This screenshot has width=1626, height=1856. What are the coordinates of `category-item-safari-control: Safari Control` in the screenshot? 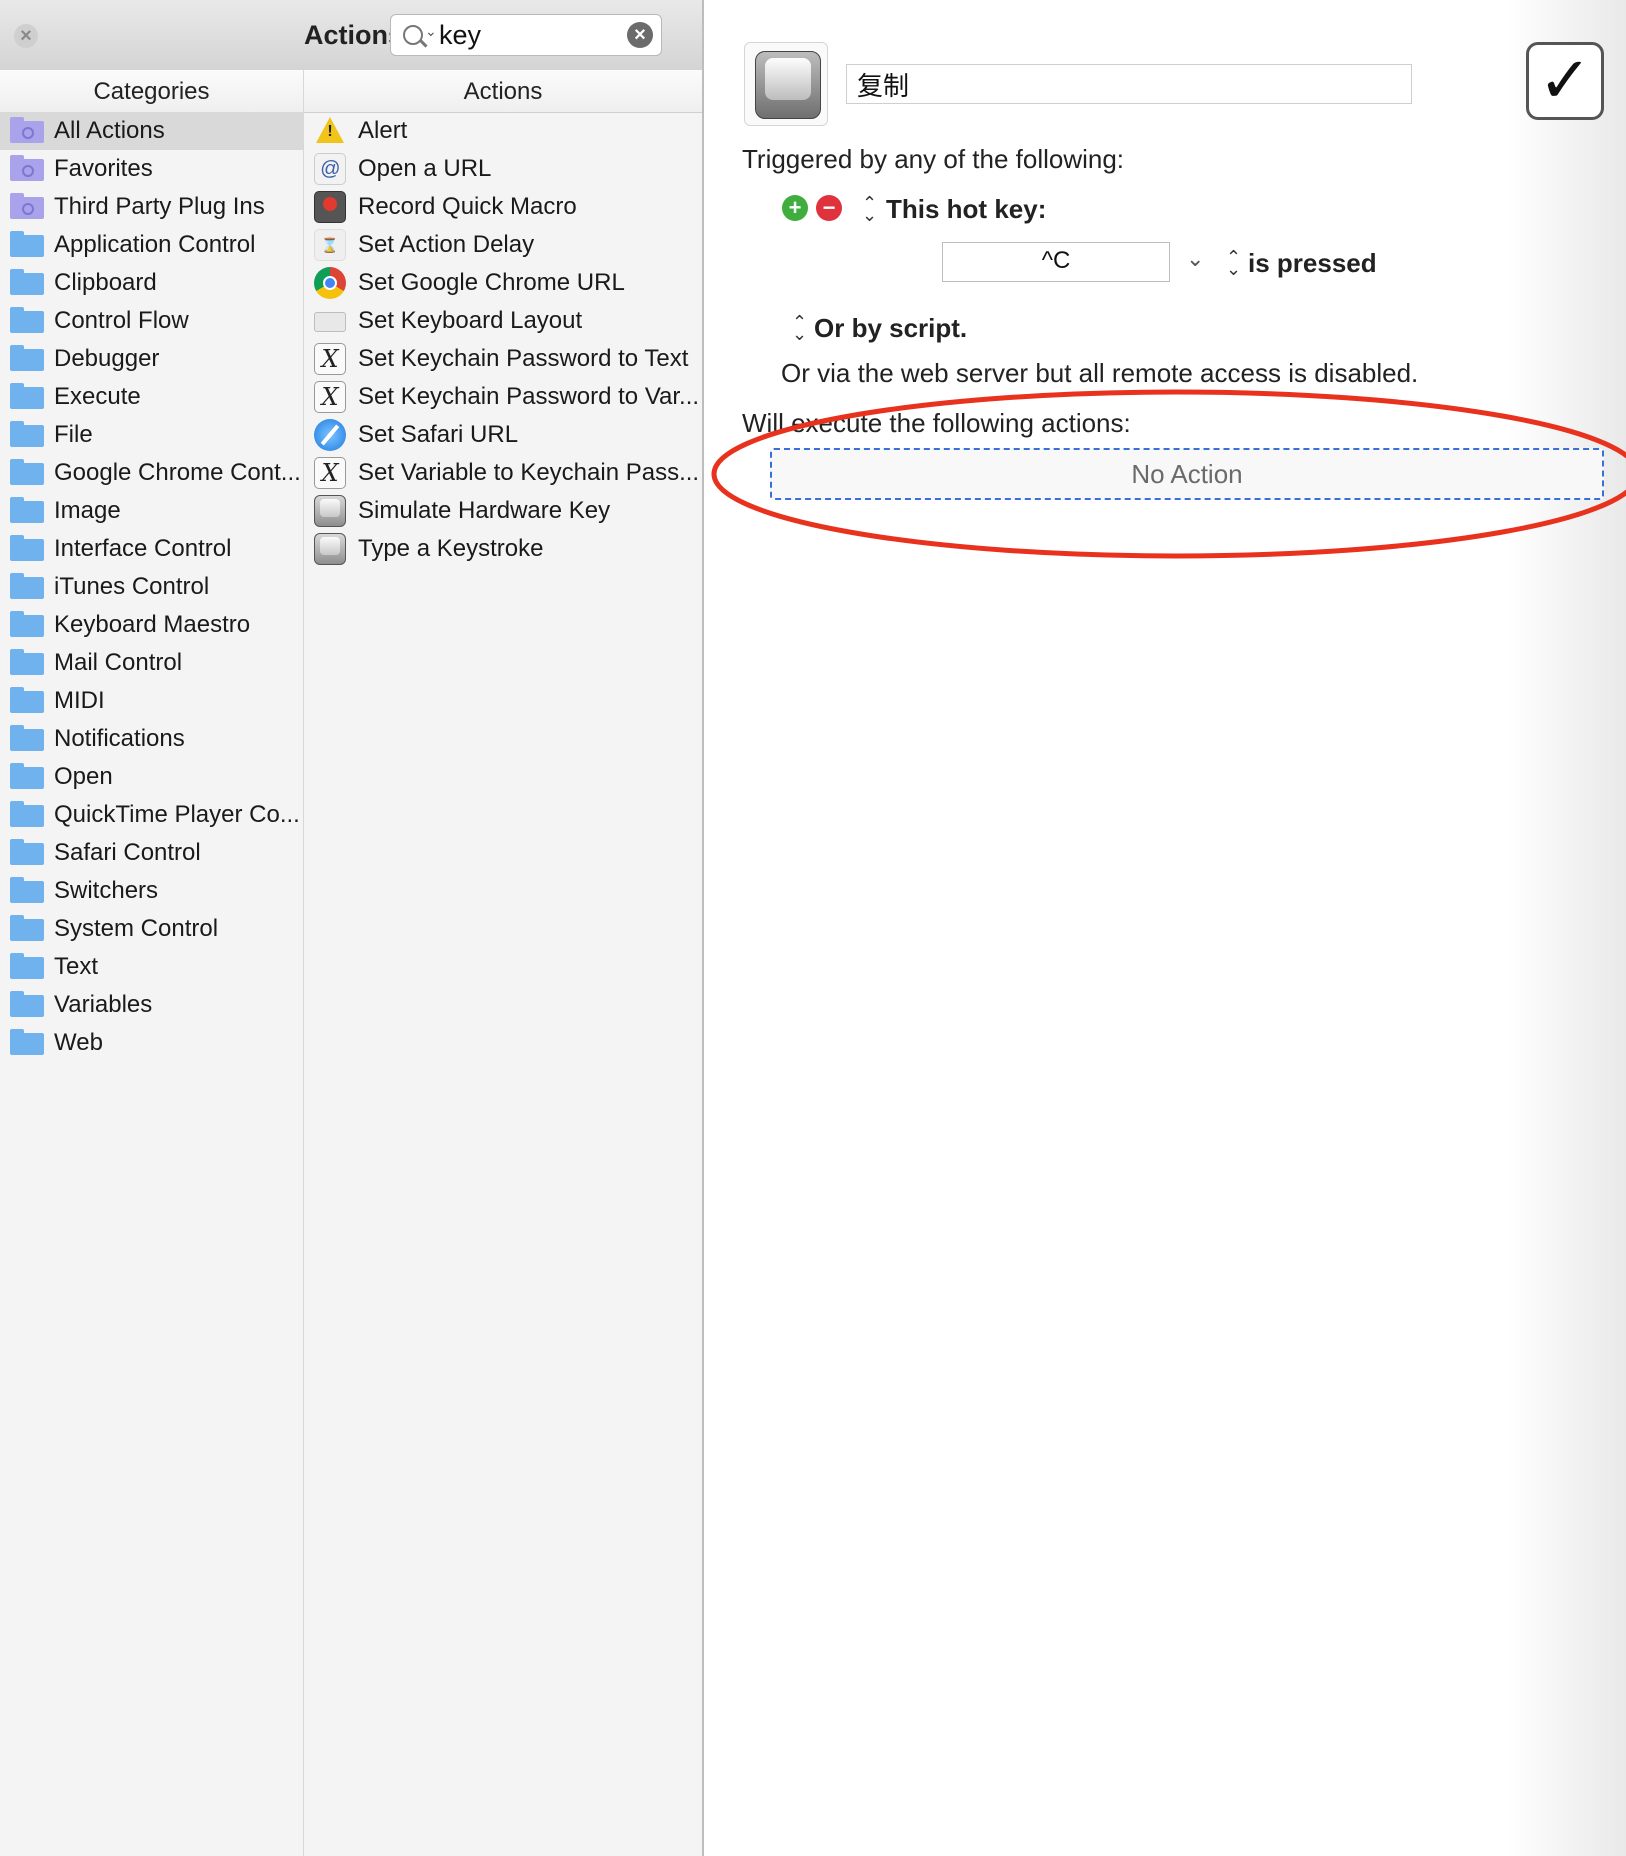 It's located at (151, 853).